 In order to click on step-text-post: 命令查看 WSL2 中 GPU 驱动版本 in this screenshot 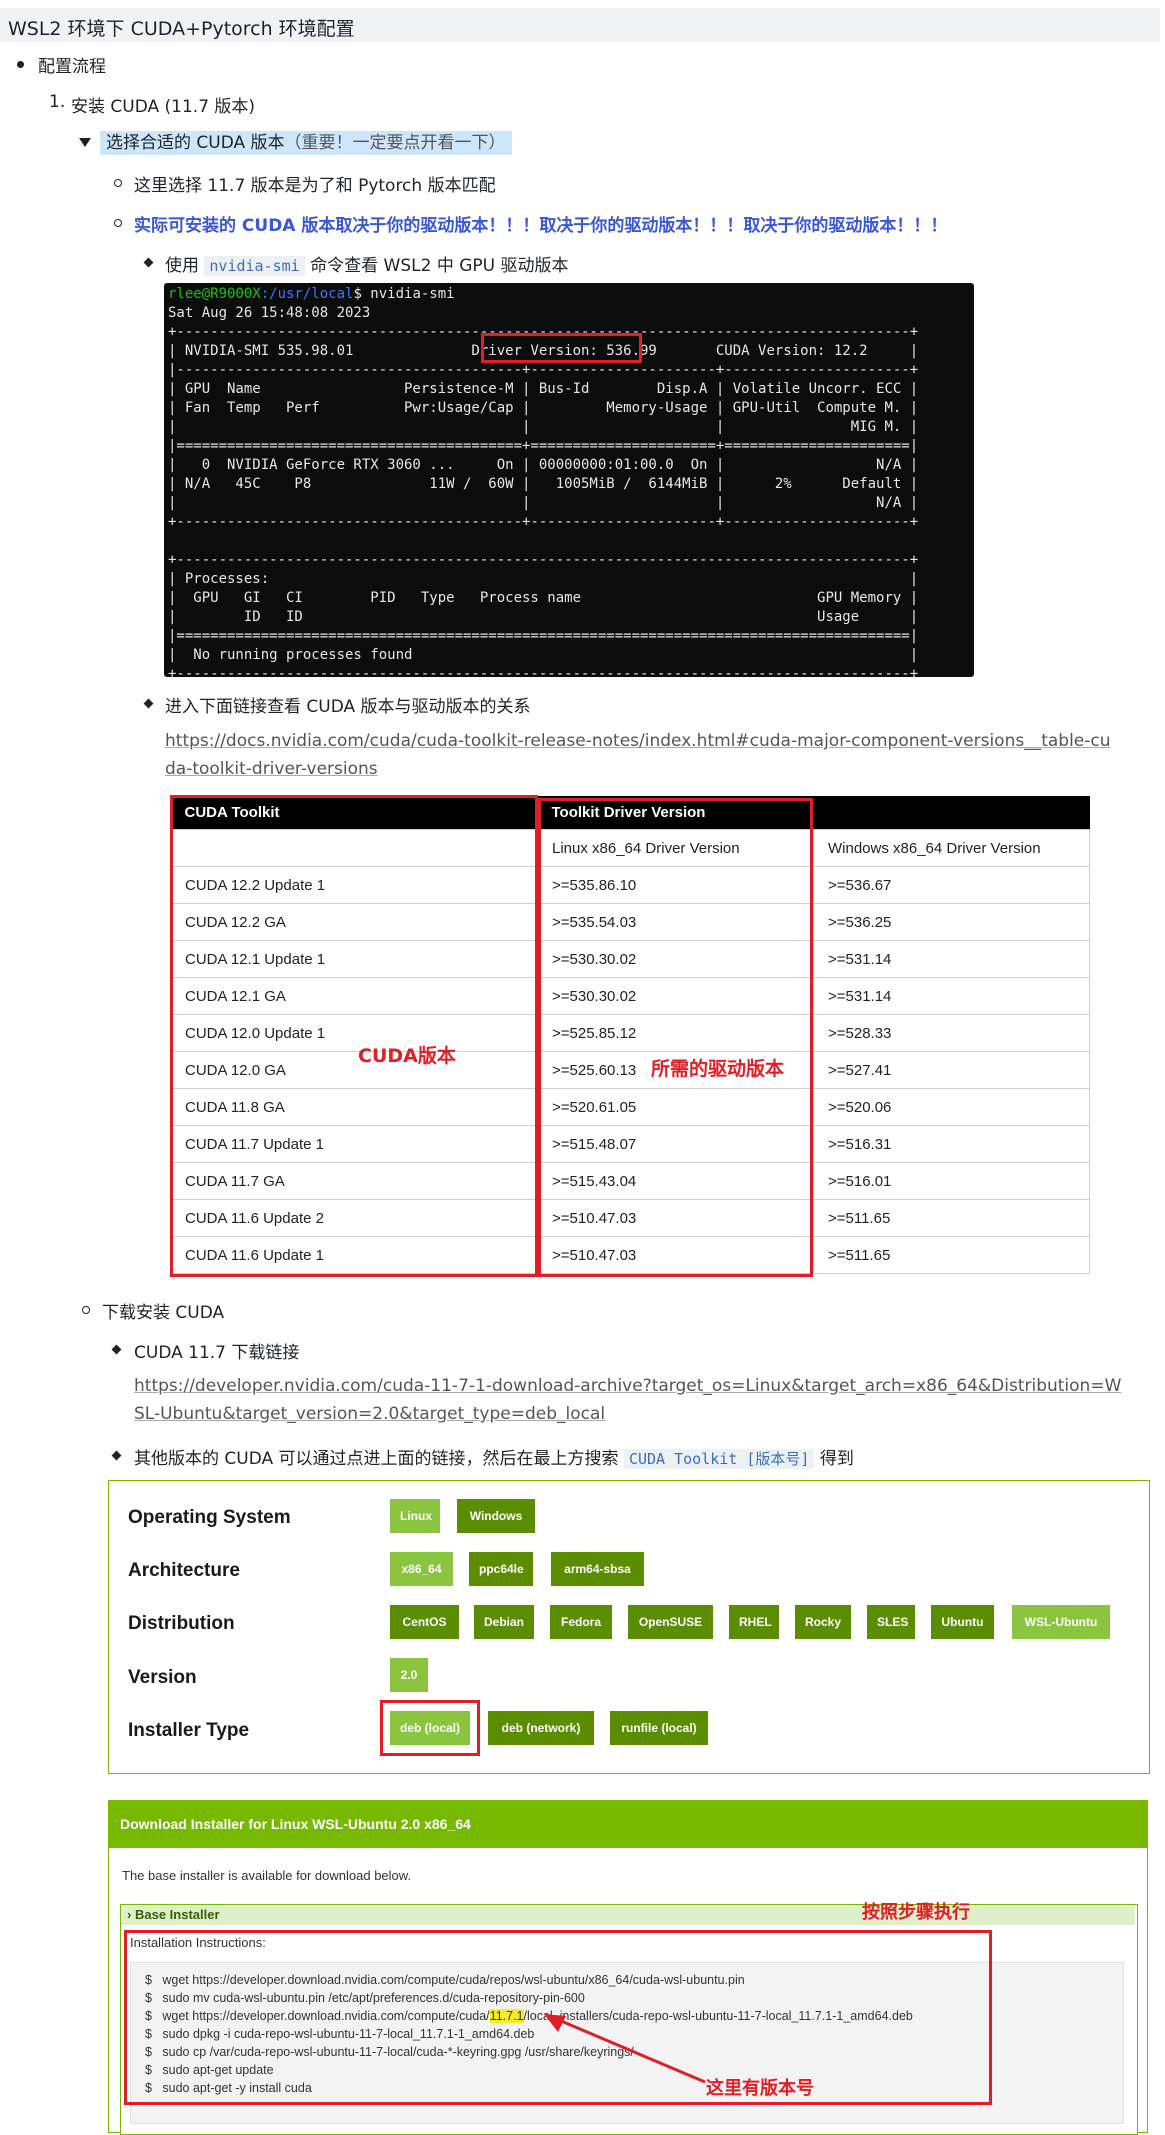, I will do `click(439, 266)`.